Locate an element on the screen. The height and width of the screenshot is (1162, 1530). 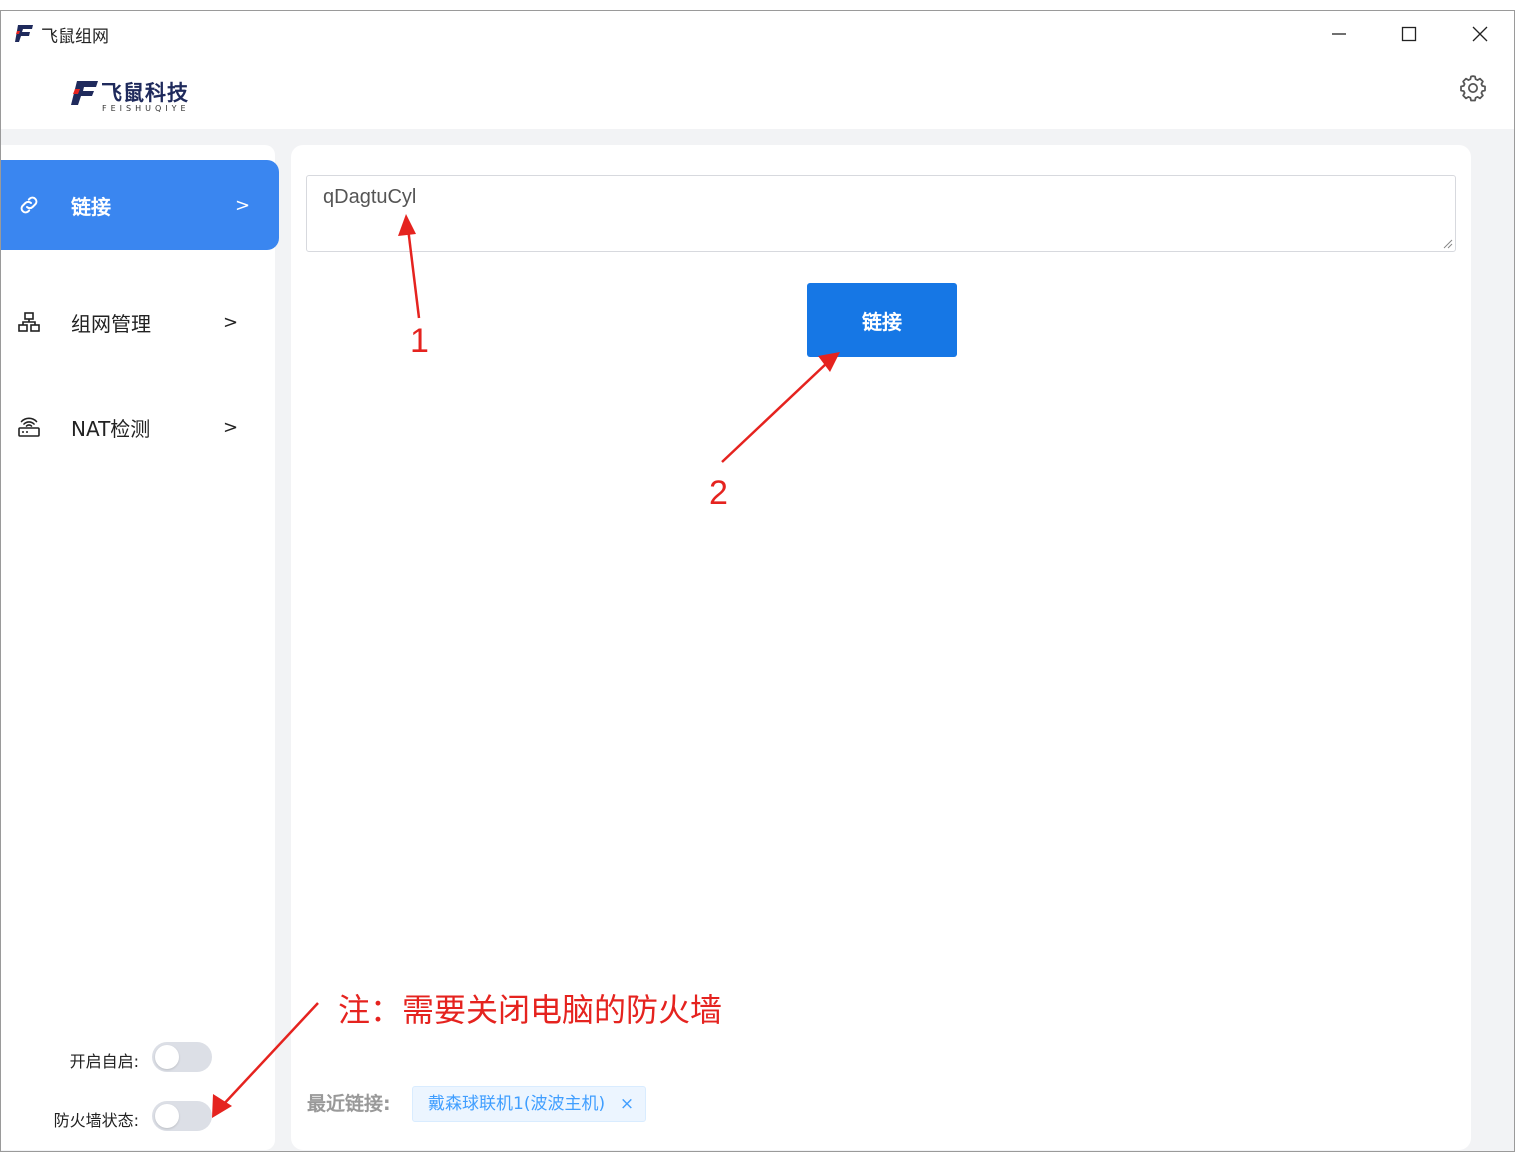
annotation-firewall-note: 注：需要关闭电脑的防火墙 is located at coordinates (530, 1010).